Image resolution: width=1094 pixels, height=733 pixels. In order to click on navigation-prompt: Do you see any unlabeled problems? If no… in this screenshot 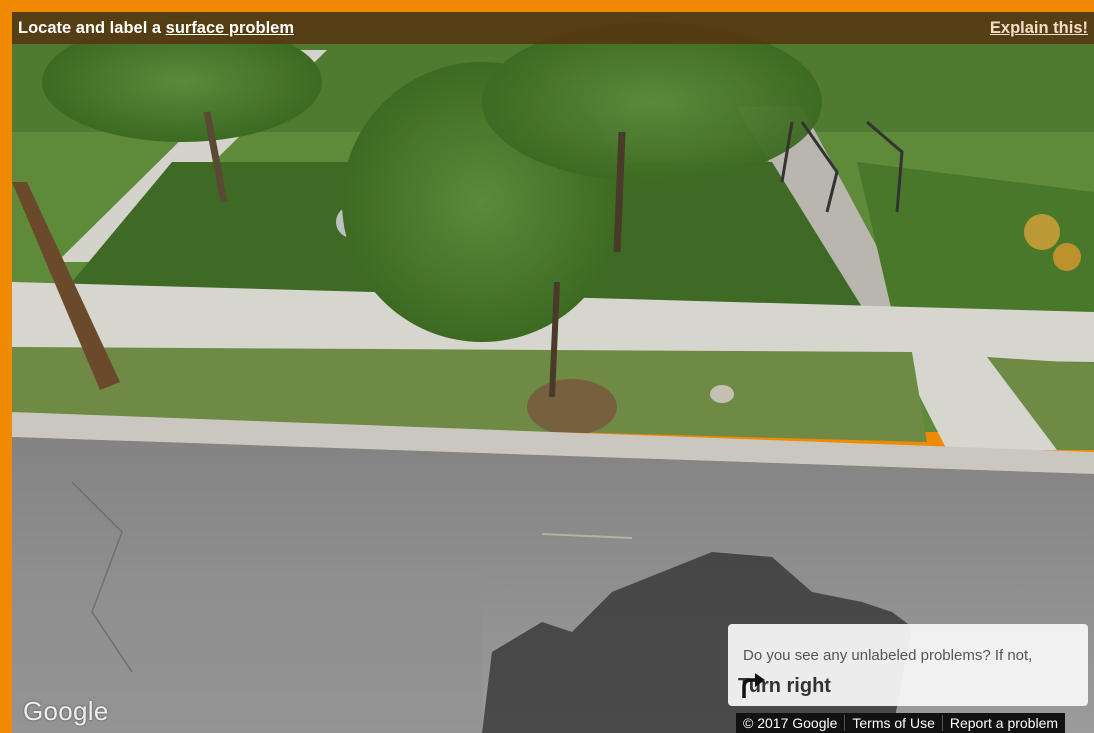, I will do `click(908, 665)`.